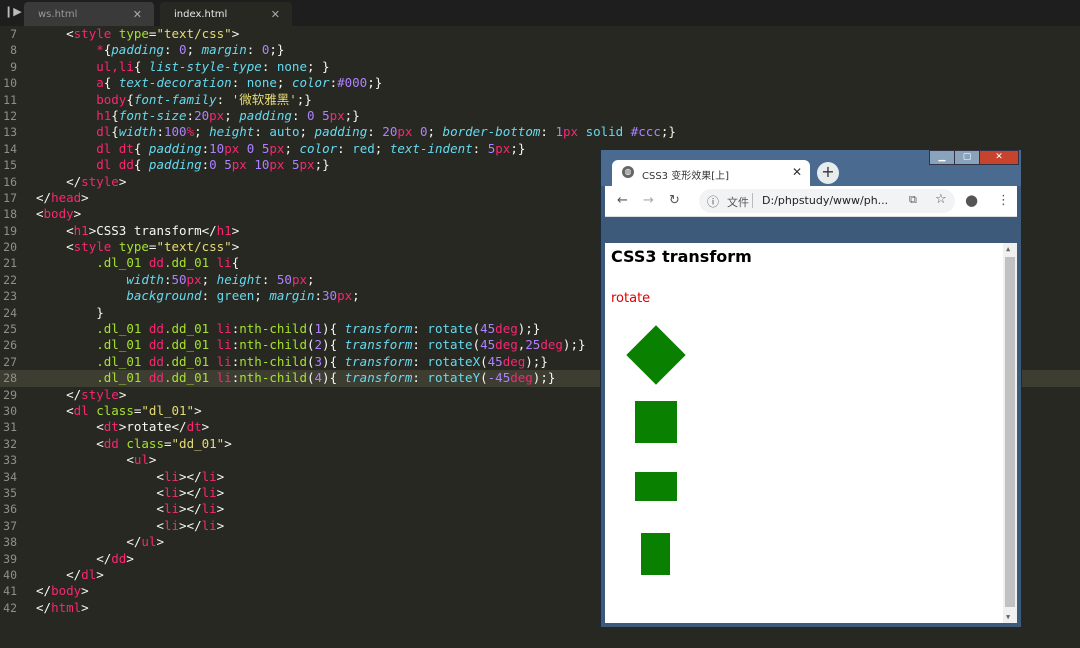 The image size is (1080, 648). What do you see at coordinates (100, 83) in the screenshot?
I see `selector: a` at bounding box center [100, 83].